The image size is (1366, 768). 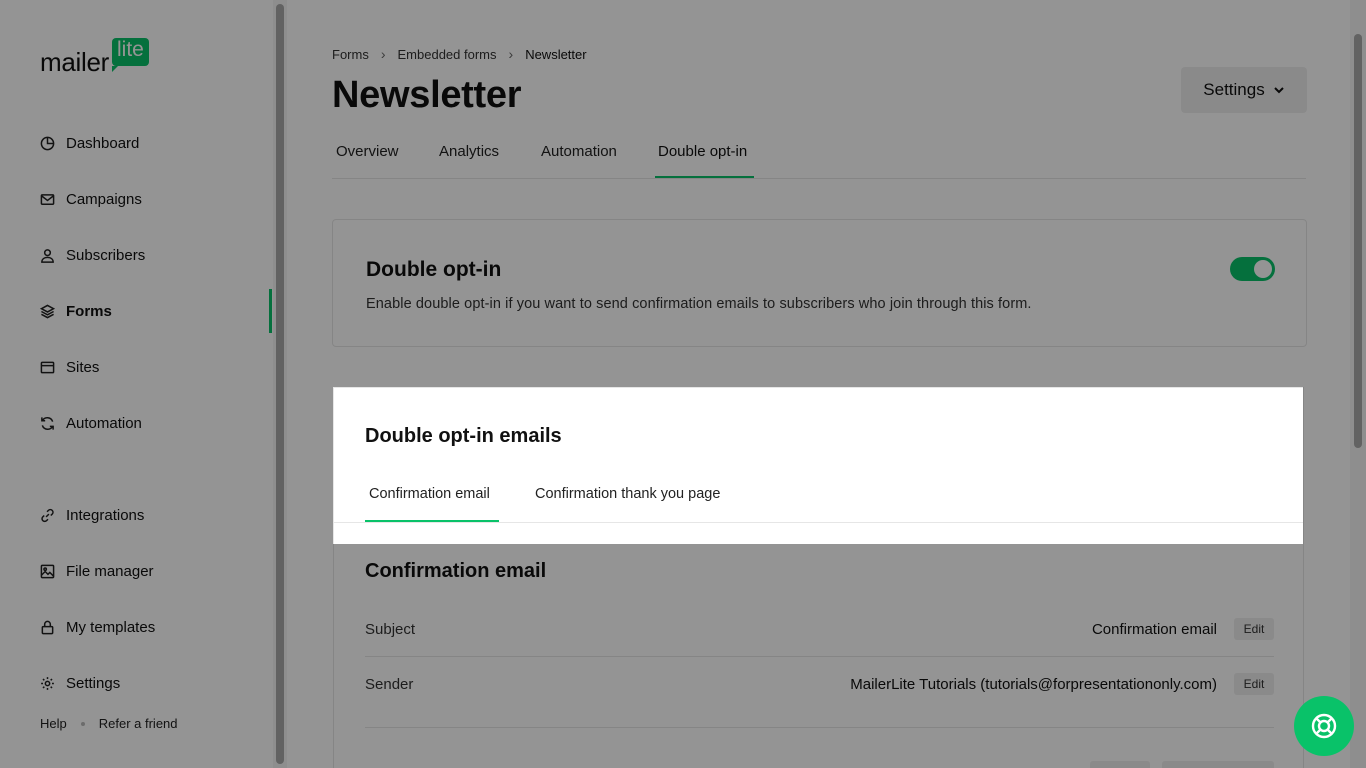 I want to click on section-title: Confirmation email, so click(x=456, y=571).